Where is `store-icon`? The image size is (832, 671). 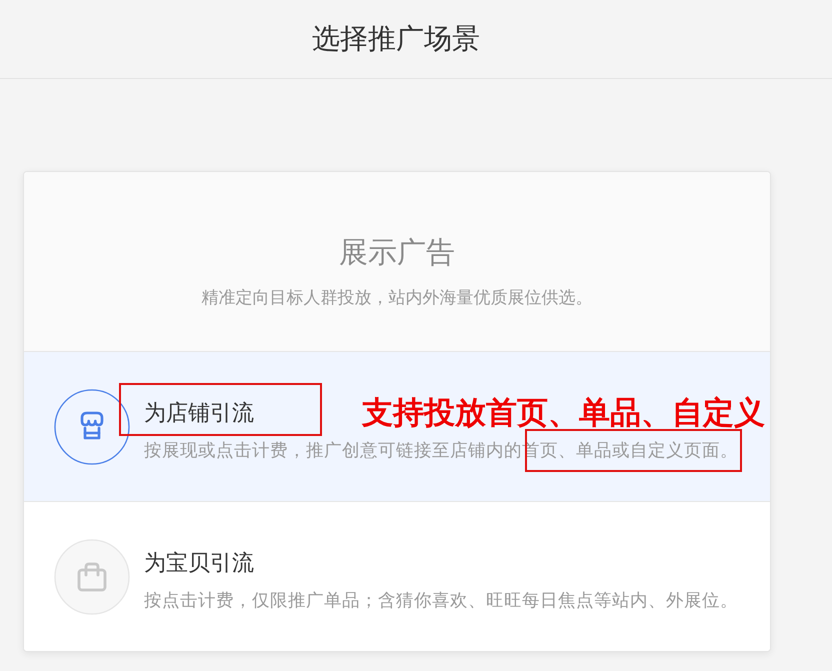 store-icon is located at coordinates (92, 426).